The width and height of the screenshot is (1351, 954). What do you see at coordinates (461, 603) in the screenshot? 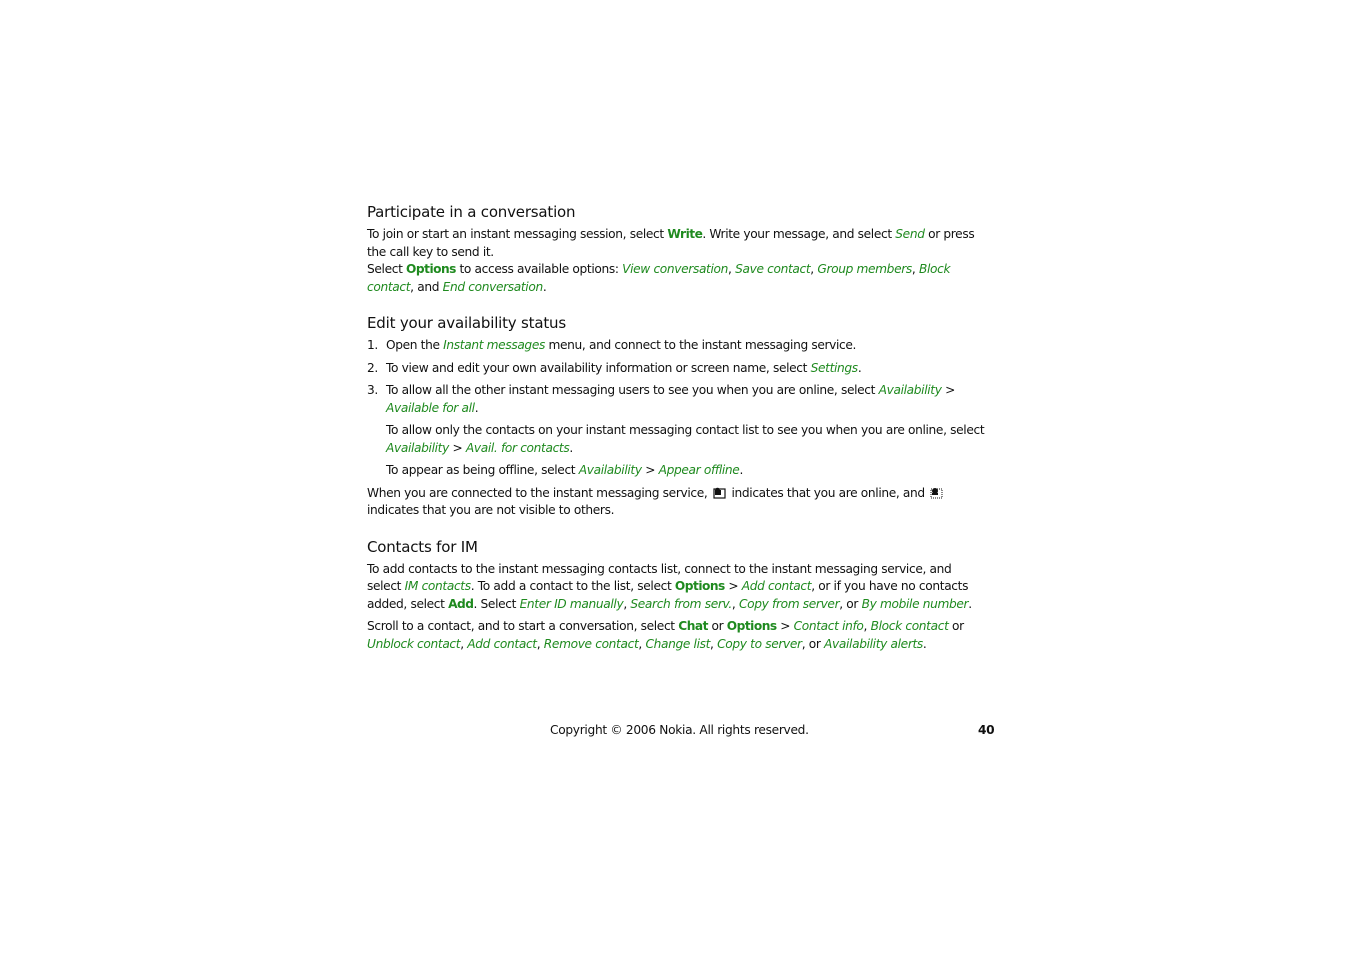
I see `add-command: Add` at bounding box center [461, 603].